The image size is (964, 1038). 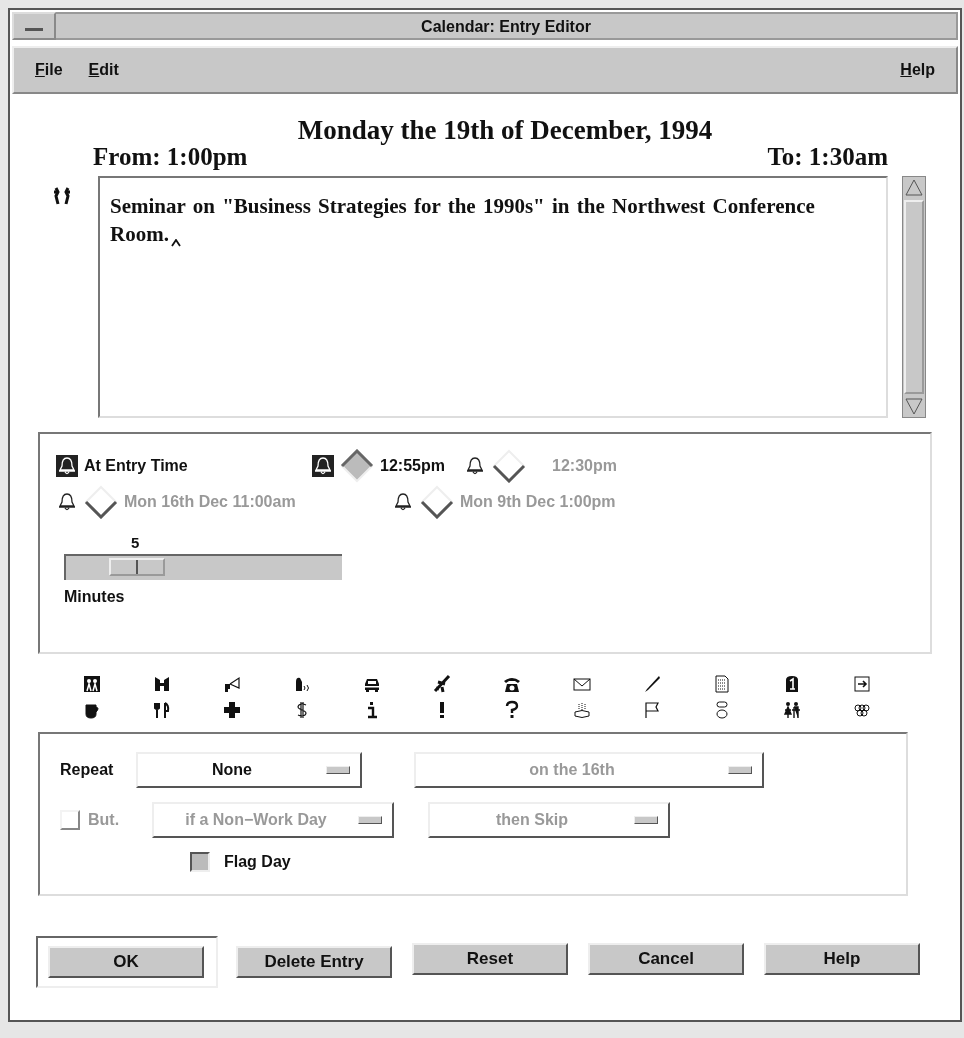 What do you see at coordinates (126, 962) in the screenshot?
I see `dialog-button: OK` at bounding box center [126, 962].